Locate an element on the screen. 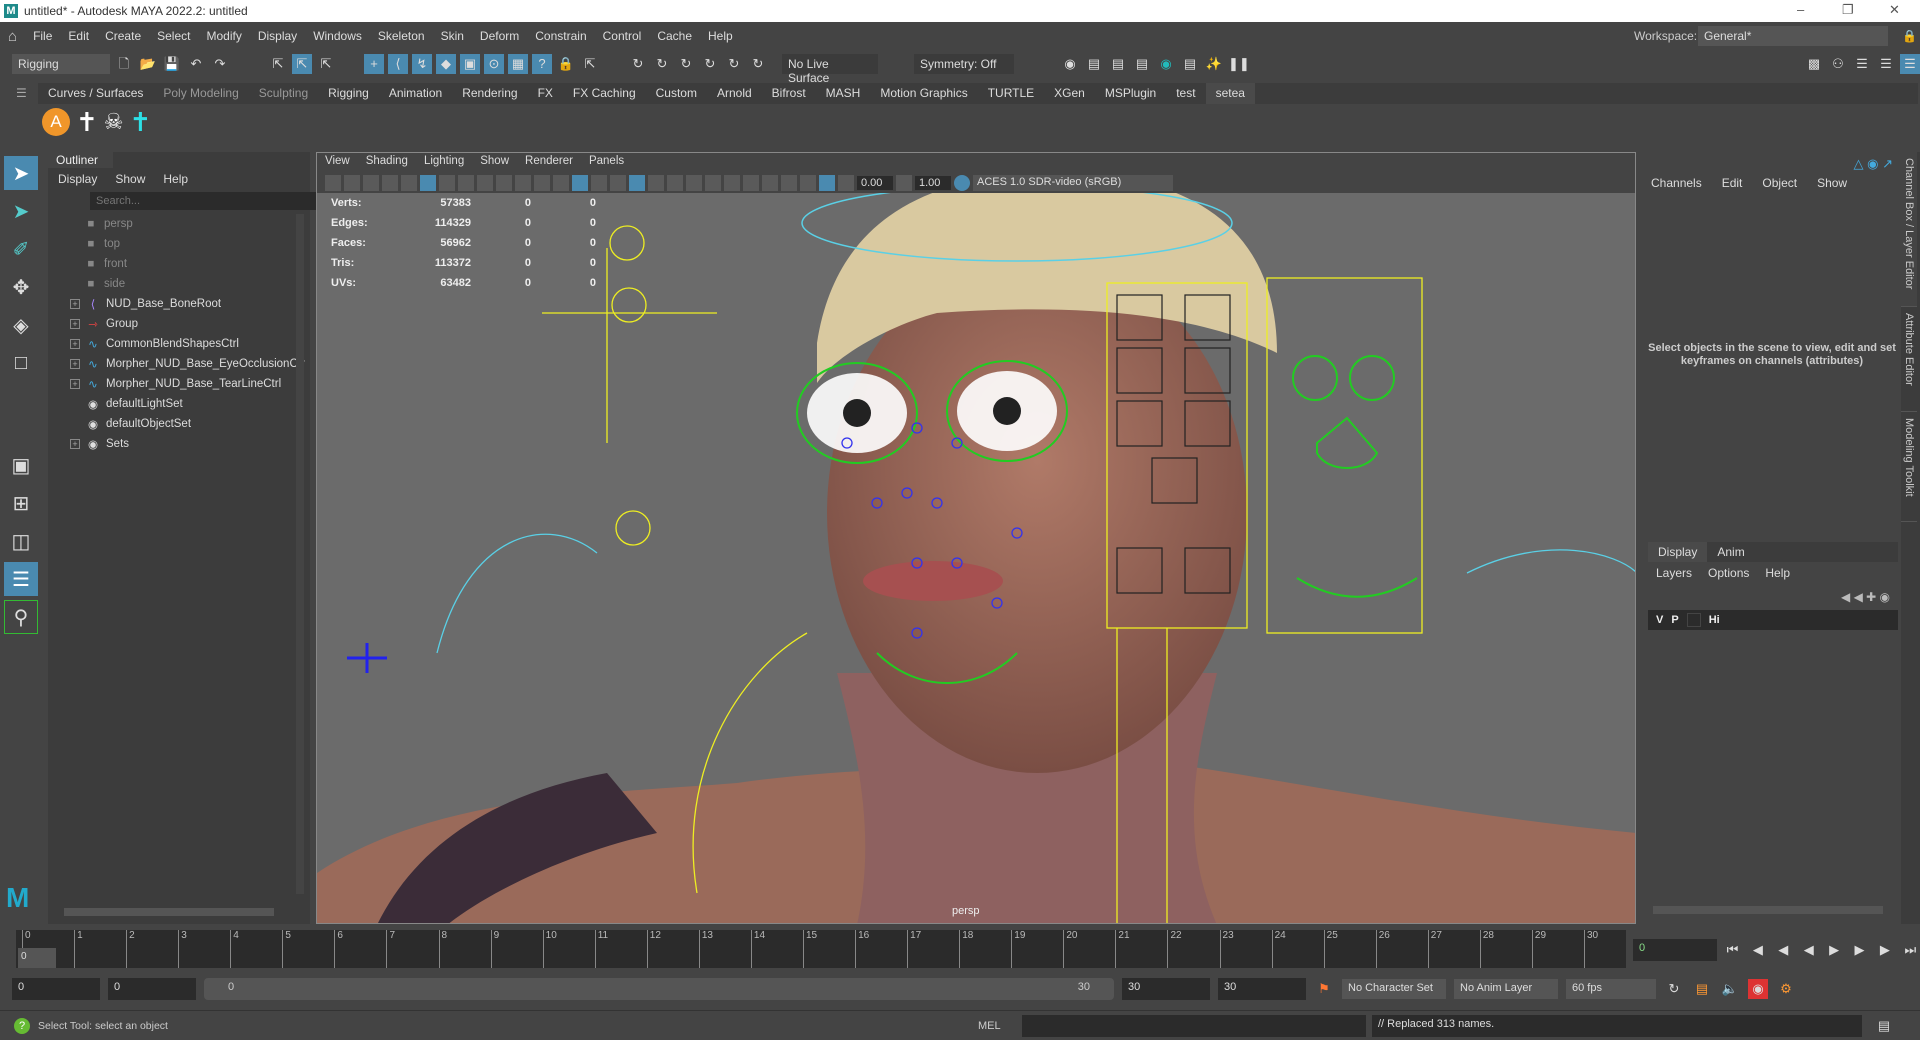 This screenshot has width=1920, height=1040. script-editor-icon: ▤ is located at coordinates (1884, 1026).